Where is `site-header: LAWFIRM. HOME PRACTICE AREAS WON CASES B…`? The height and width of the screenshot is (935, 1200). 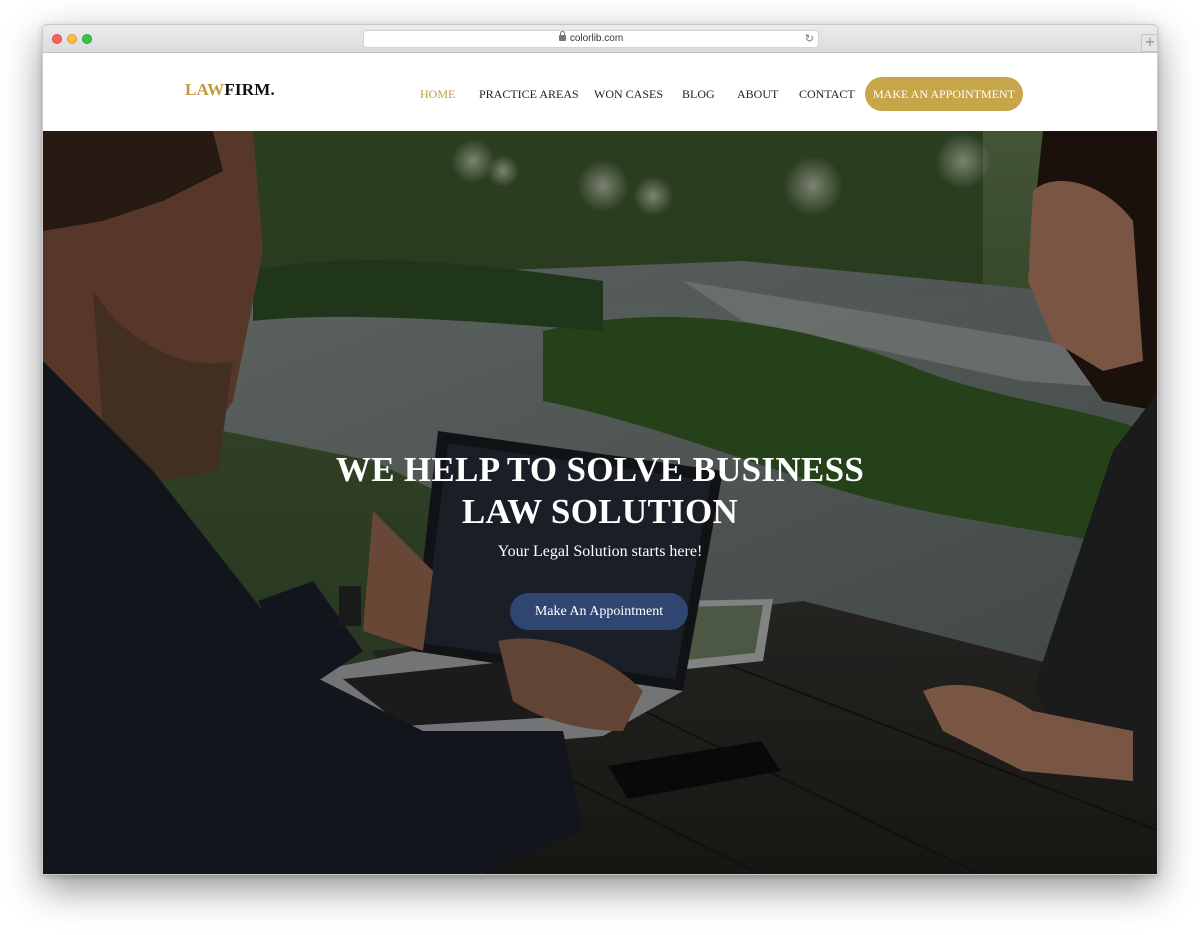
site-header: LAWFIRM. HOME PRACTICE AREAS WON CASES B… is located at coordinates (600, 92).